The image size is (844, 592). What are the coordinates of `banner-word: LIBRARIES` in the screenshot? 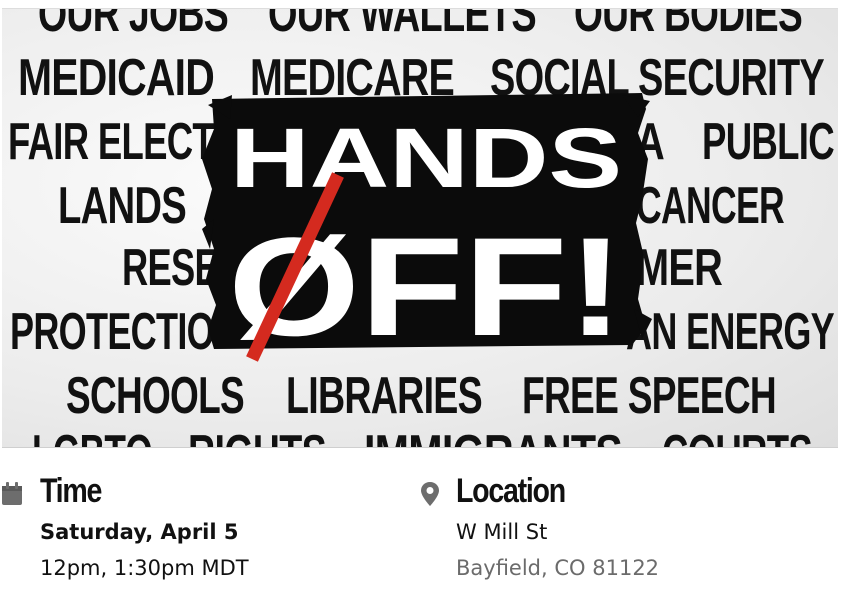 It's located at (384, 396).